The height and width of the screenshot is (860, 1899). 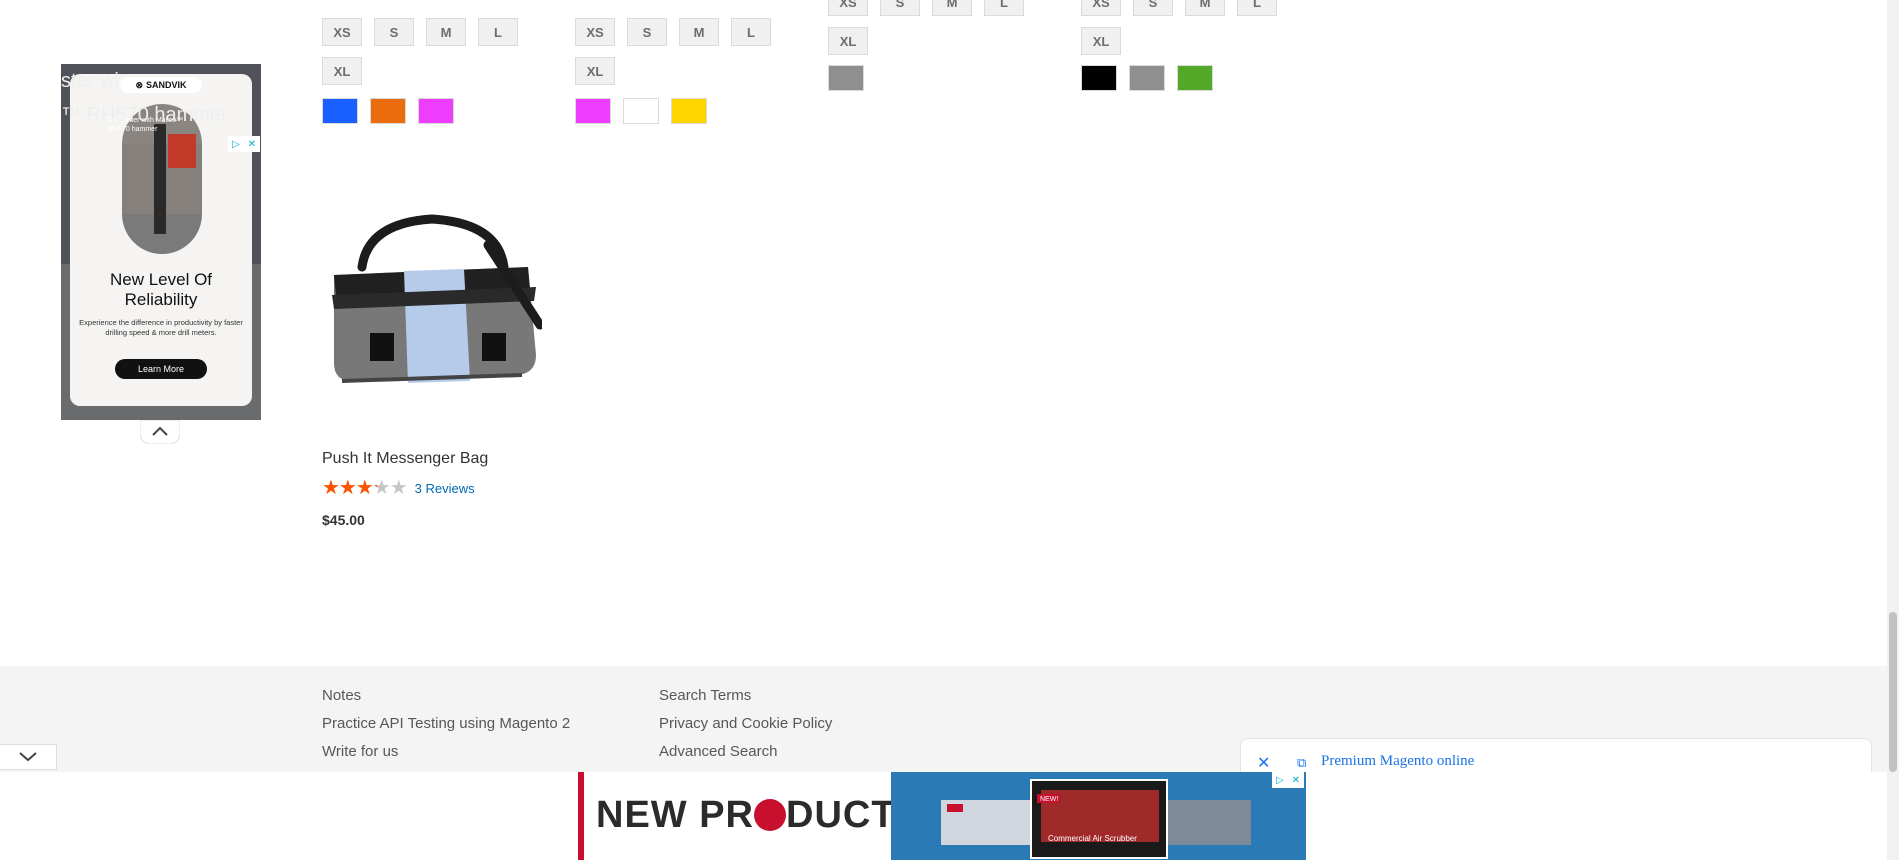 What do you see at coordinates (689, 111) in the screenshot?
I see `color-swatch-yellow` at bounding box center [689, 111].